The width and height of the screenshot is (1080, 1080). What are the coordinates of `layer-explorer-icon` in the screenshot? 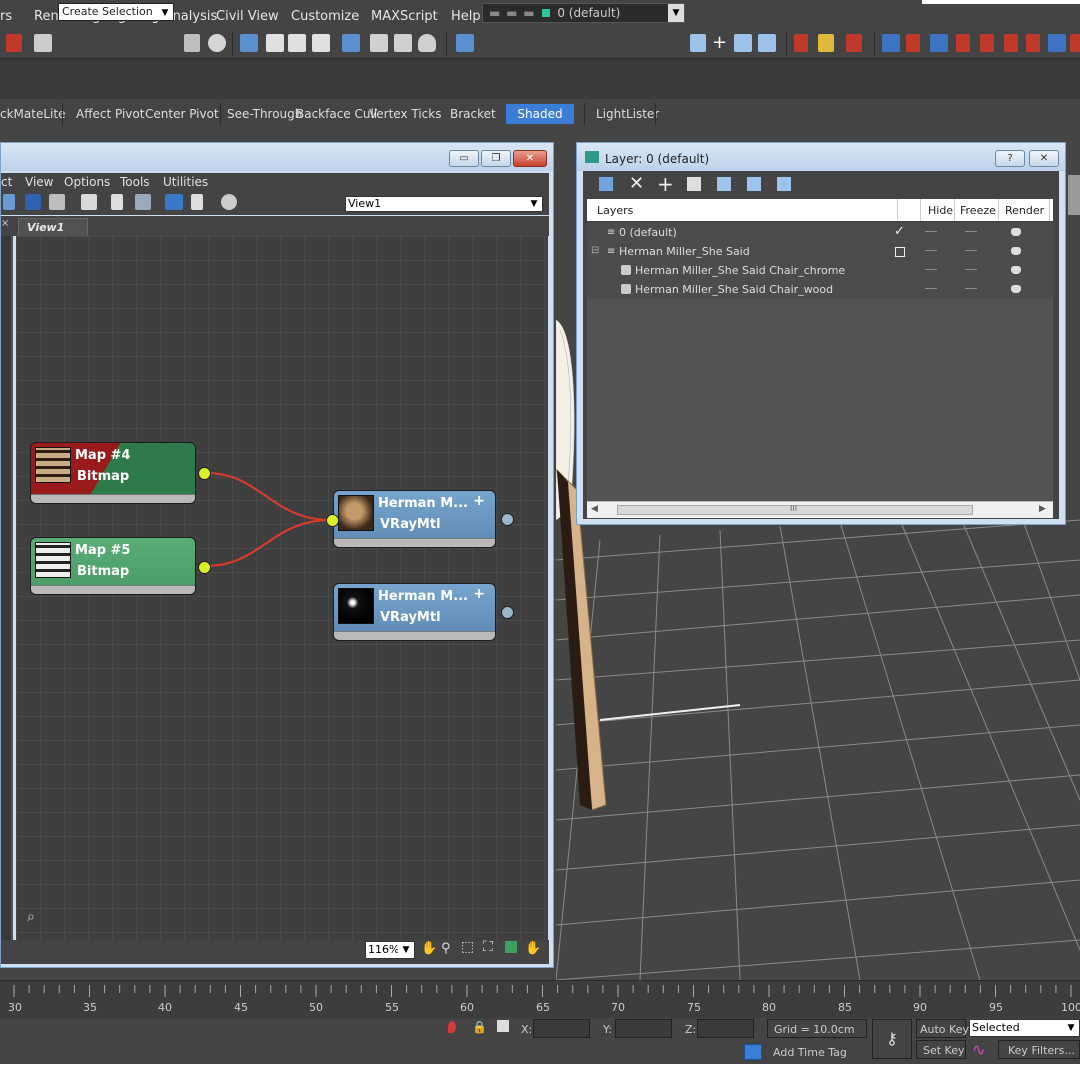 It's located at (249, 43).